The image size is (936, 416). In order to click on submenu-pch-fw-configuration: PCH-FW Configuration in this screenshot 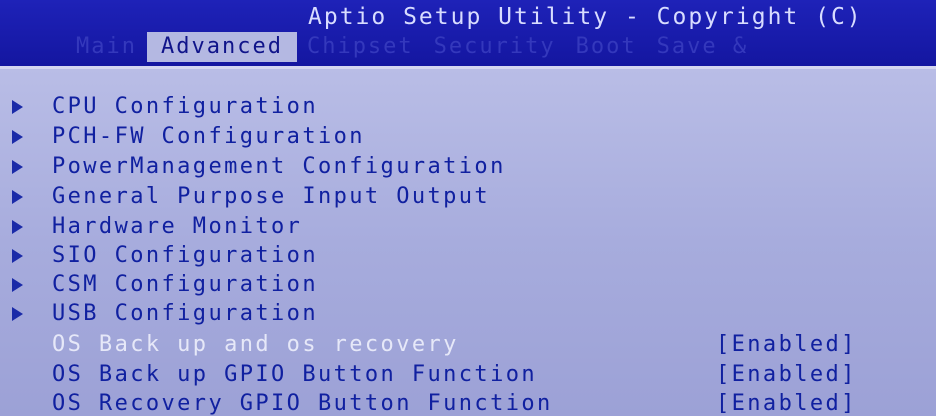, I will do `click(468, 137)`.